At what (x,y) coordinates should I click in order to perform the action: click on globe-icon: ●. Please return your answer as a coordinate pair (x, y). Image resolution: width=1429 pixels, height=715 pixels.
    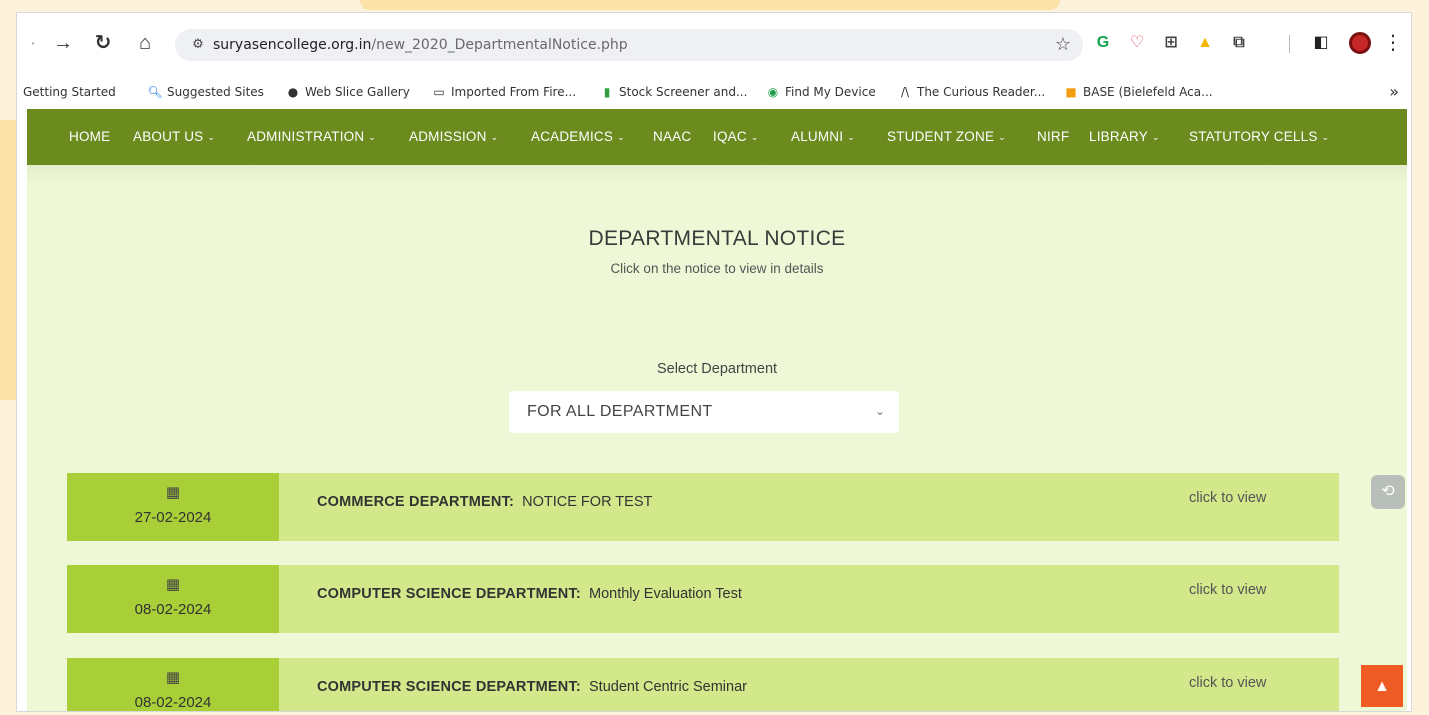
    Looking at the image, I should click on (293, 92).